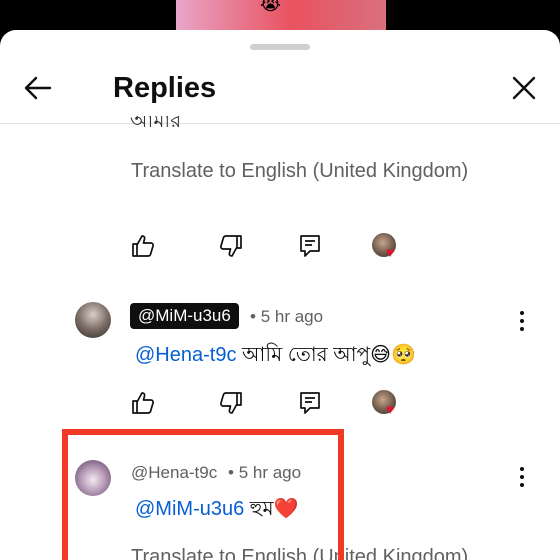 Image resolution: width=560 pixels, height=560 pixels. I want to click on highlight-box, so click(203, 494).